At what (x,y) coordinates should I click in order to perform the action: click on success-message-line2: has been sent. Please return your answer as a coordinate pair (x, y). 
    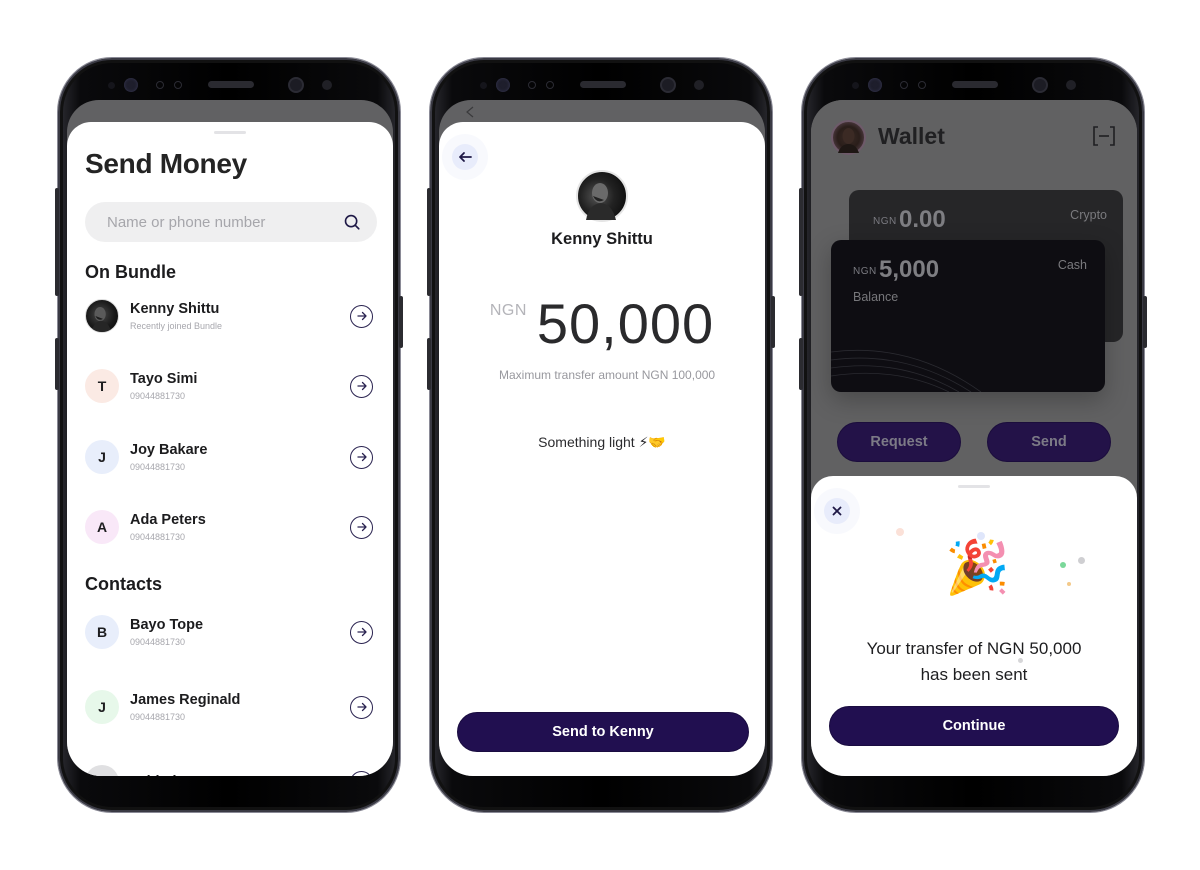
    Looking at the image, I should click on (974, 674).